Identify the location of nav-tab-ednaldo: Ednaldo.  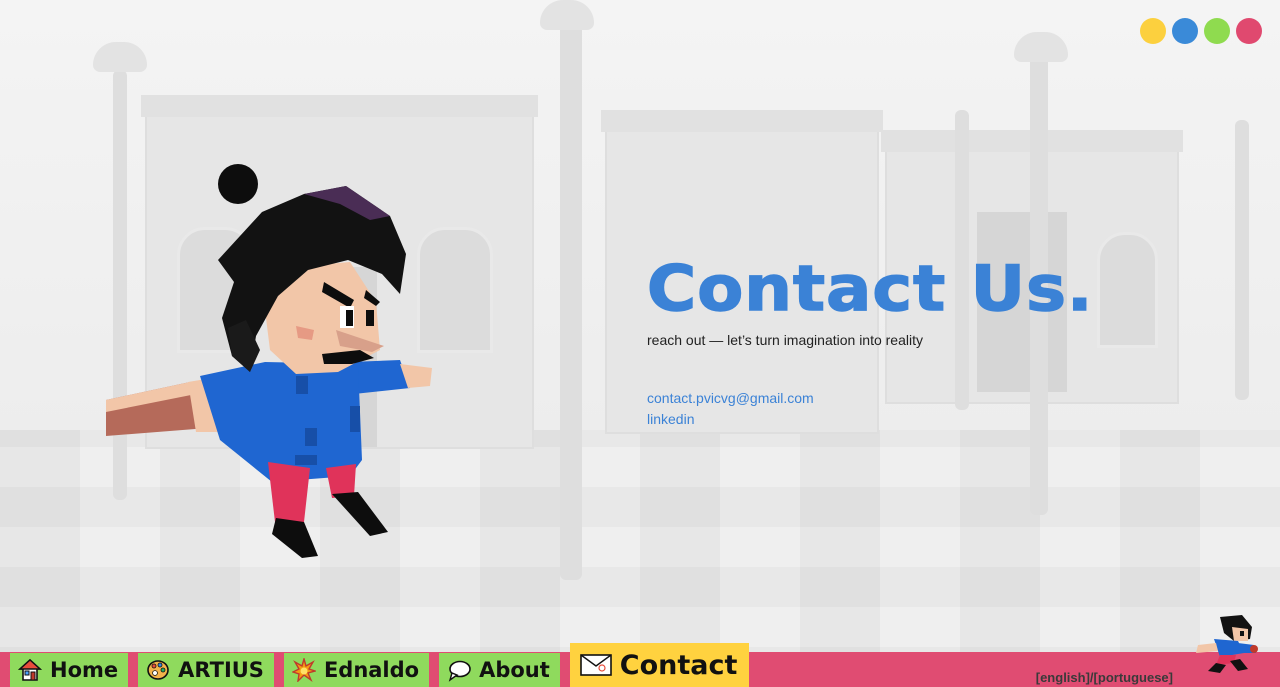
(356, 670).